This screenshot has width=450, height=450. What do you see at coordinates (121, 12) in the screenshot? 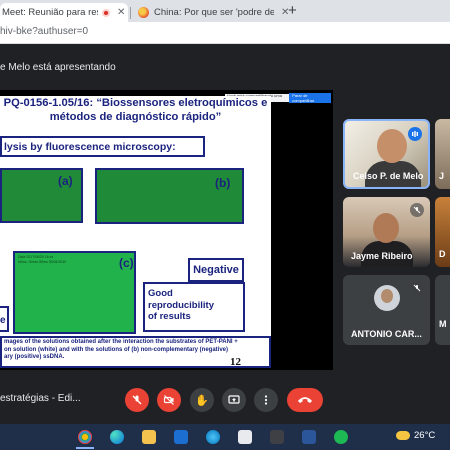
I see `close-tab-icon: ✕` at bounding box center [121, 12].